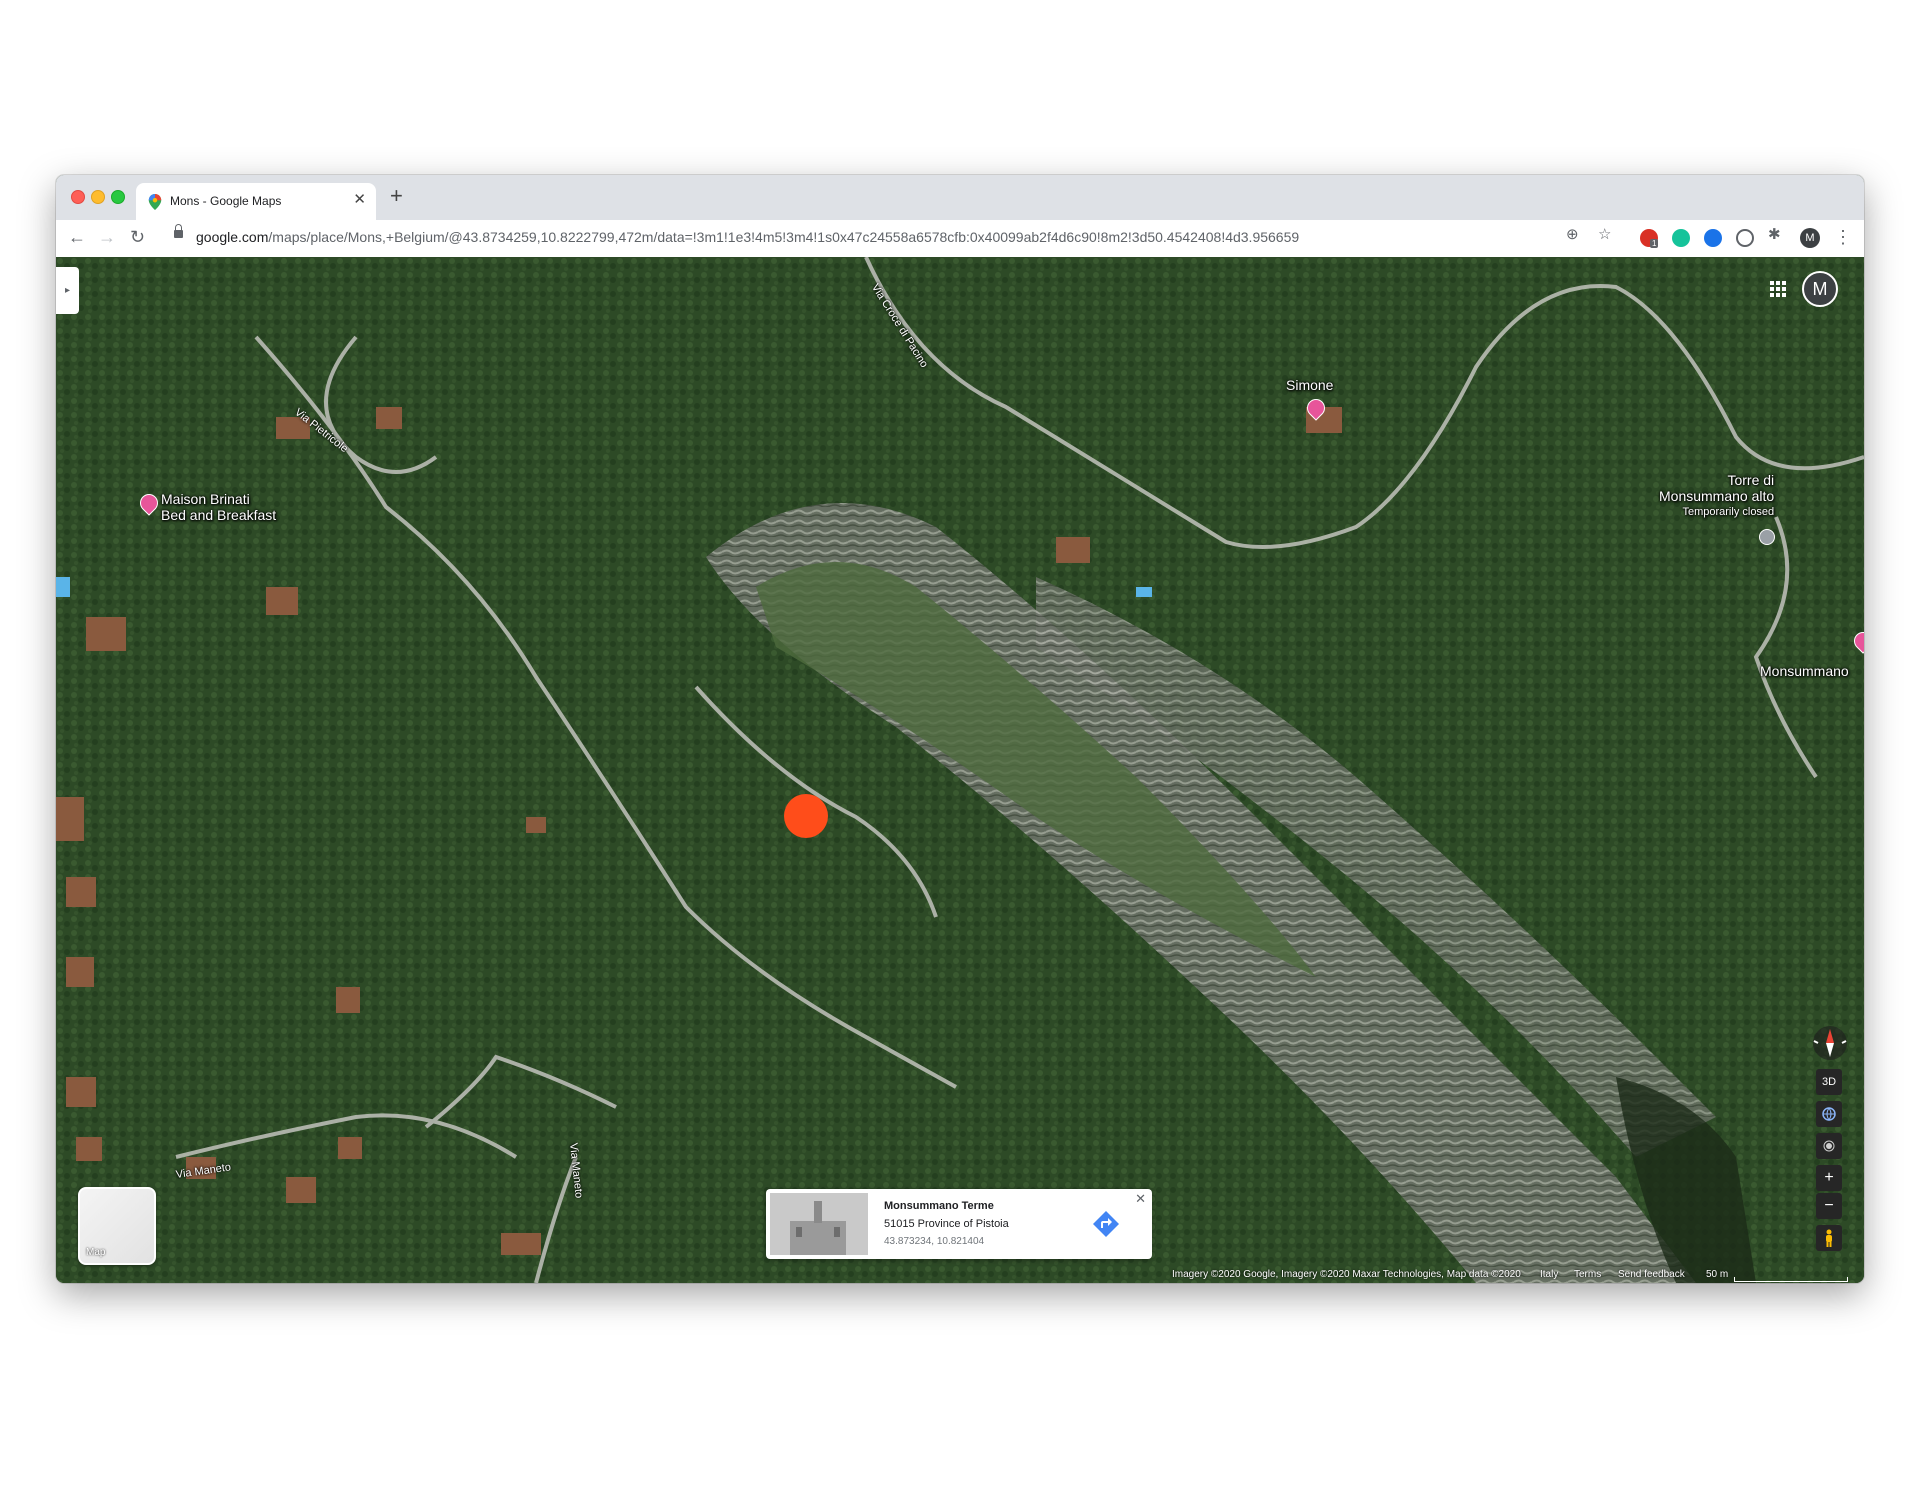 The height and width of the screenshot is (1493, 1920). I want to click on poi-label-simone: Simone, so click(1309, 385).